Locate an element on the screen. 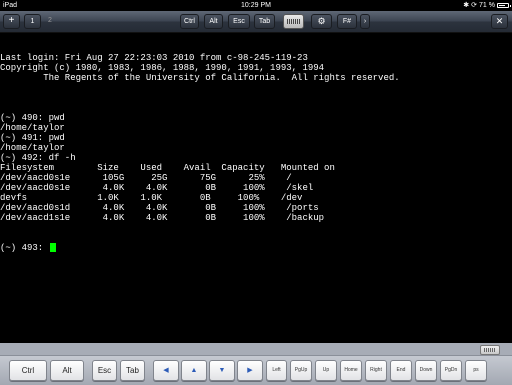 This screenshot has height=385, width=512. terminal-line: (~) 490: pwd is located at coordinates (32, 118).